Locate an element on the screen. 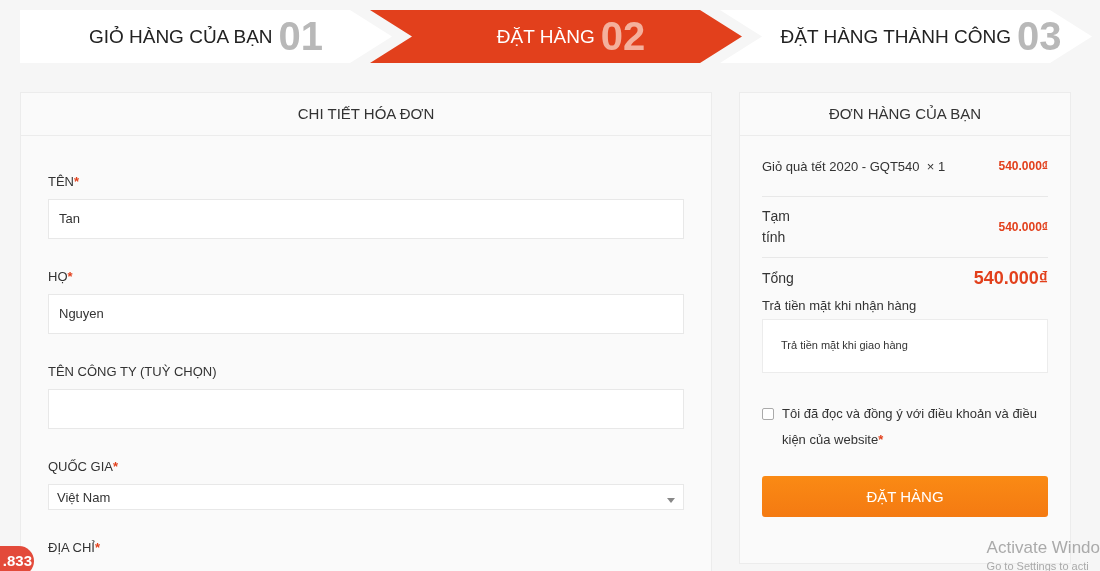  subtotal-value: 540.000₫ is located at coordinates (1023, 227).